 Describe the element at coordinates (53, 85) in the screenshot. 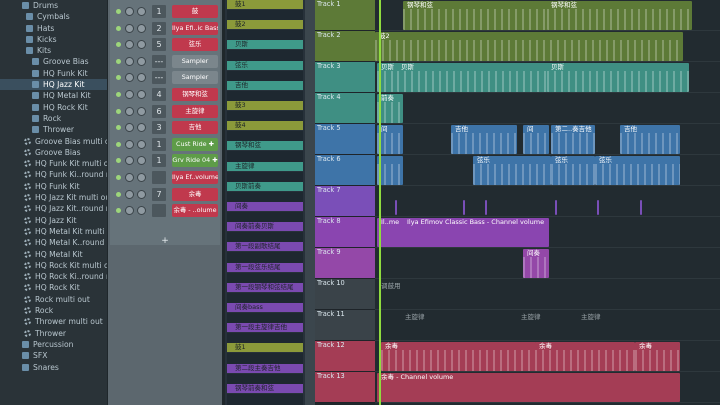

I see `browser-folder: HQ Jazz Kit` at that location.